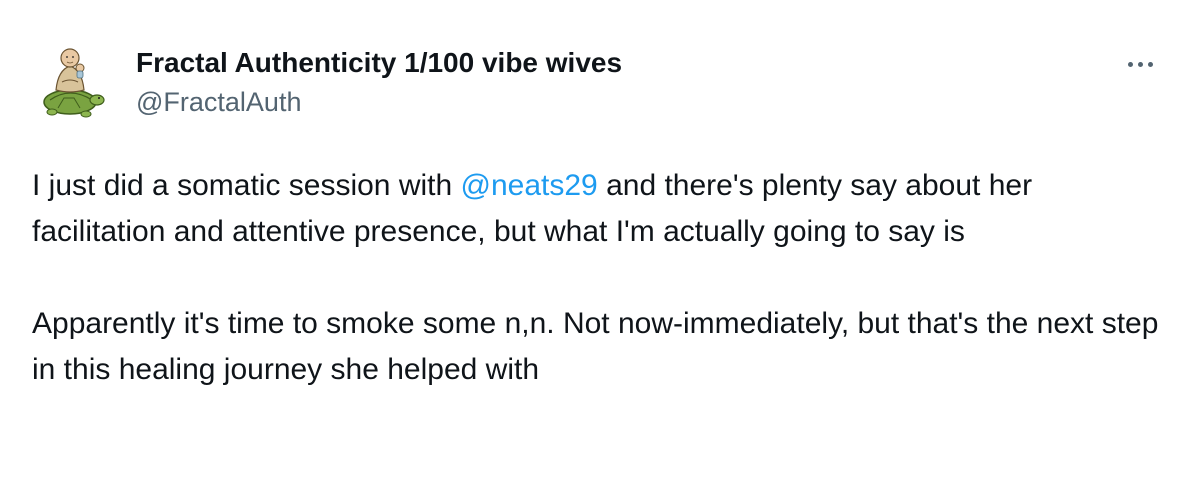 The image size is (1194, 484). What do you see at coordinates (74, 83) in the screenshot?
I see `monk-on-turtle-avatar-icon` at bounding box center [74, 83].